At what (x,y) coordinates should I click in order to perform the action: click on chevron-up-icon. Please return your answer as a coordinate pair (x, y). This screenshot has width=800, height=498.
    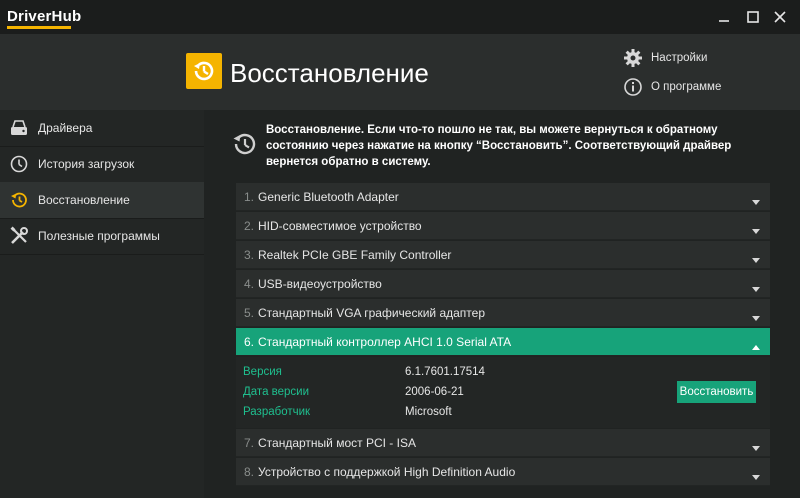
    Looking at the image, I should click on (756, 347).